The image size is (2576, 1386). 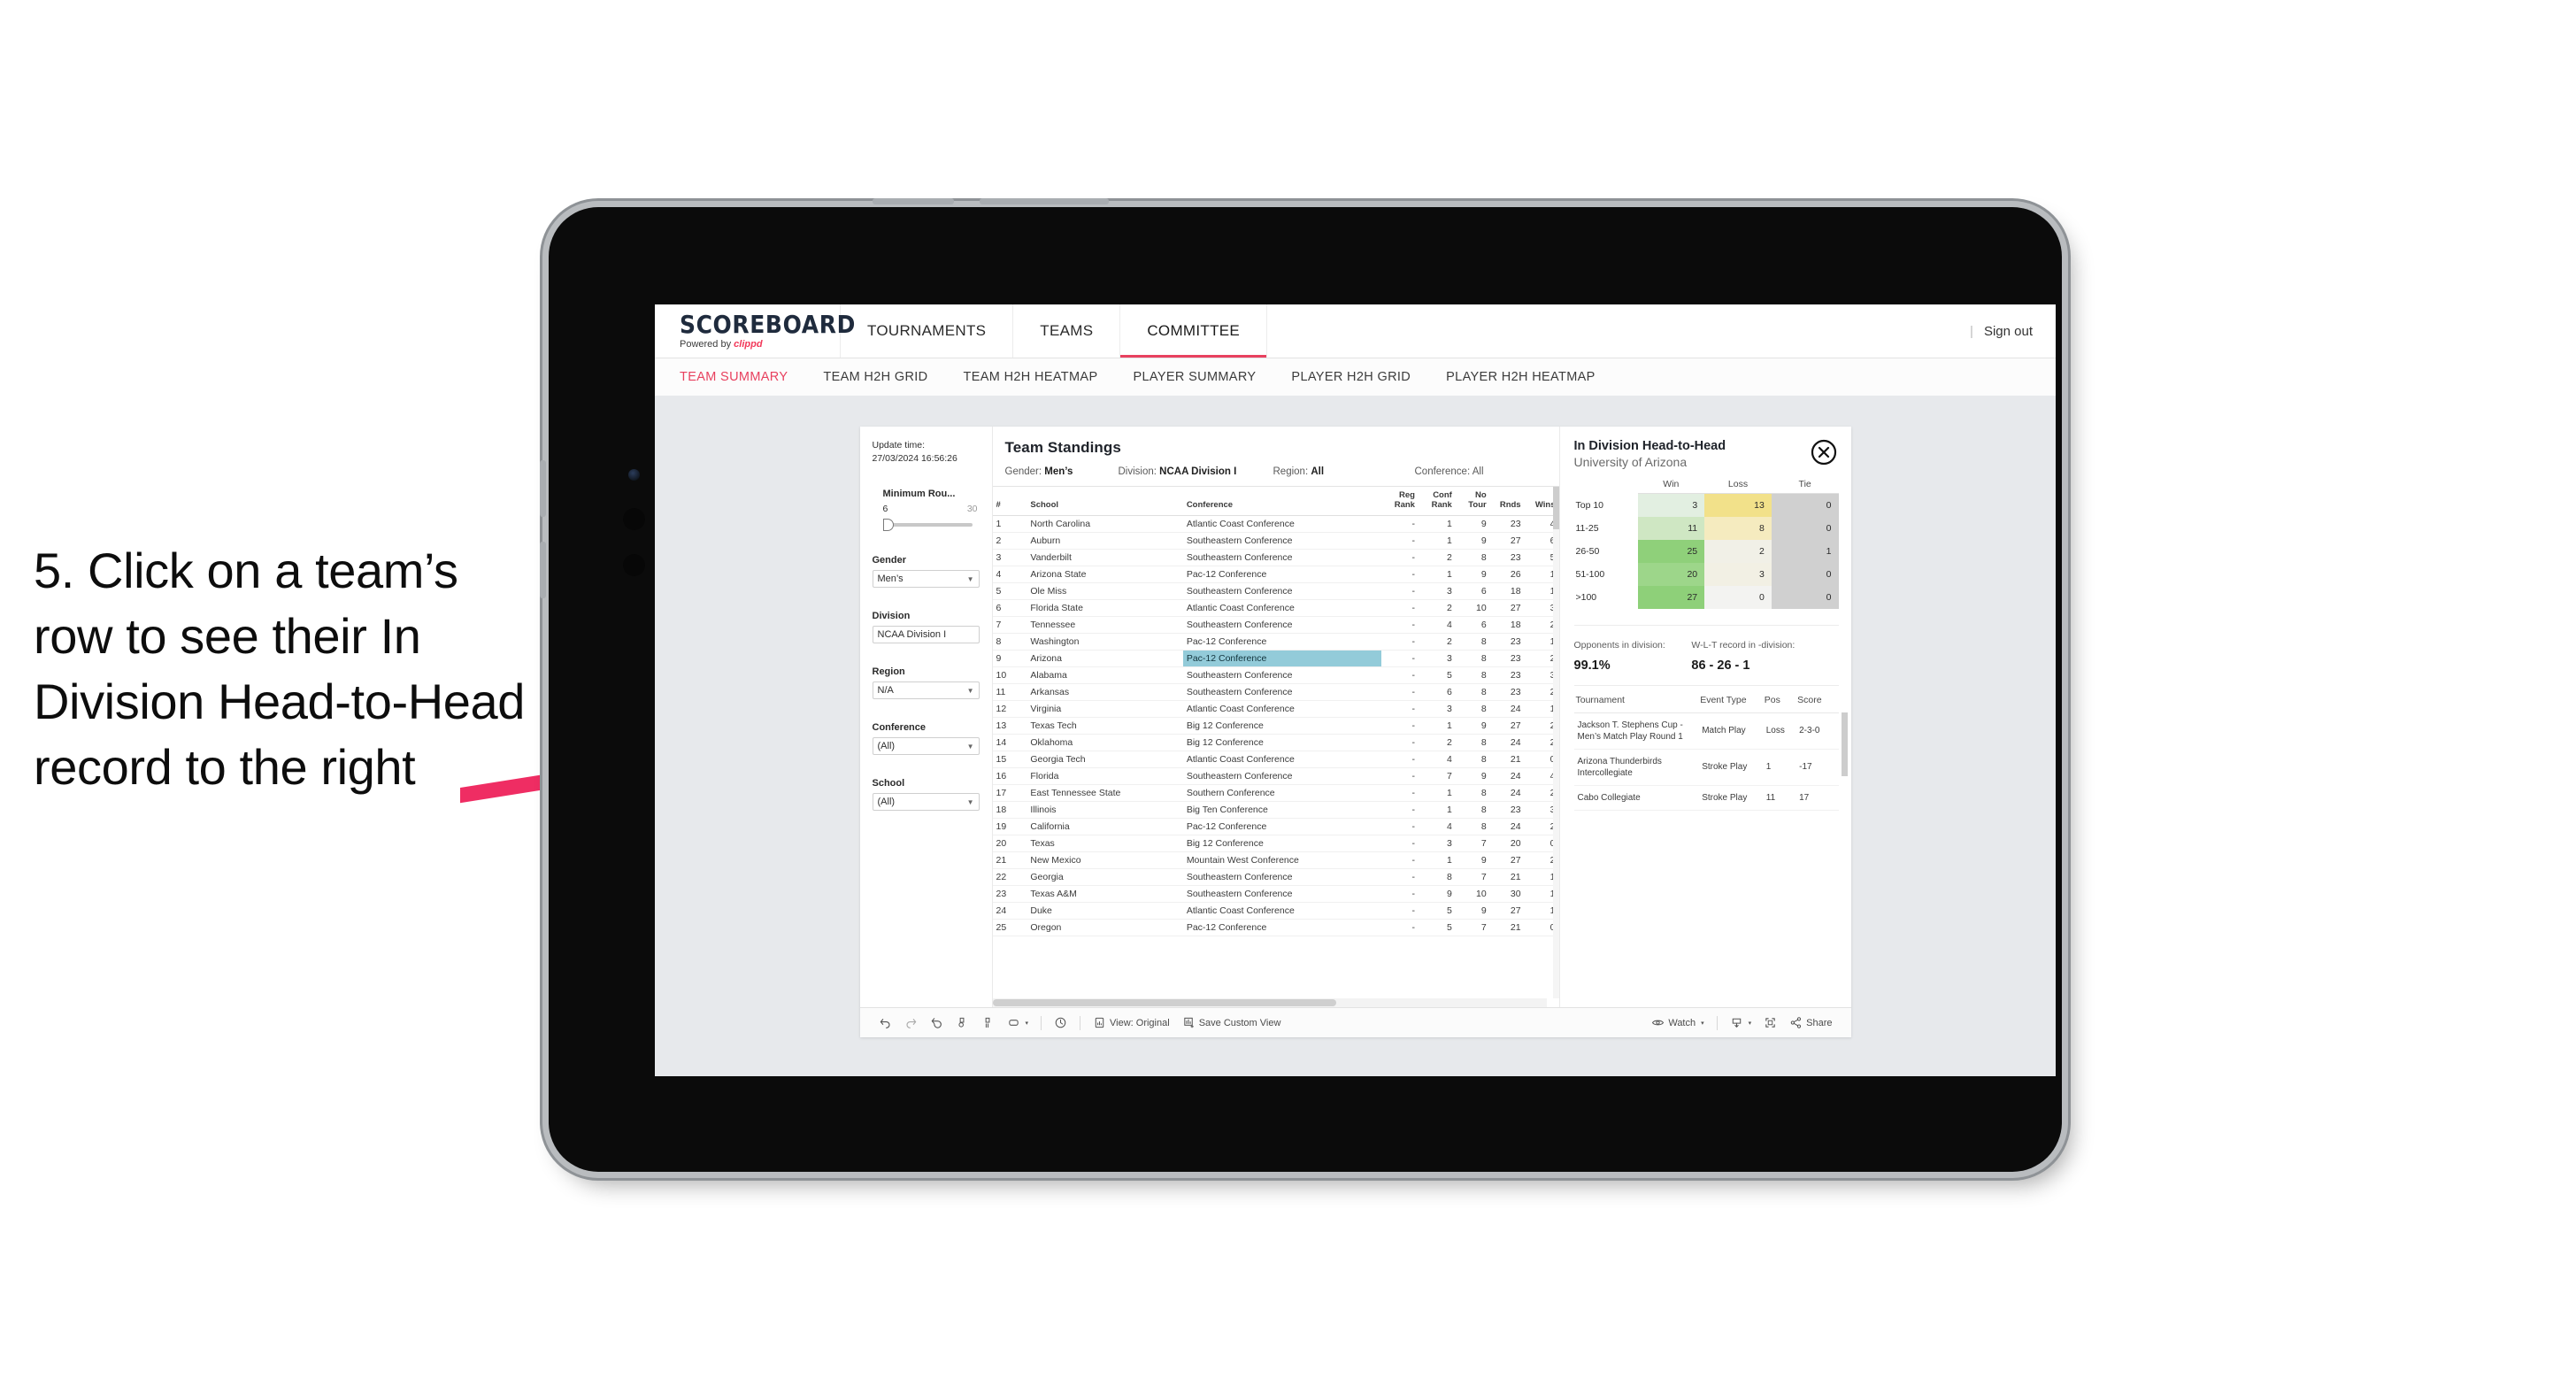 What do you see at coordinates (1018, 1023) in the screenshot?
I see `device-layout-button: ▾` at bounding box center [1018, 1023].